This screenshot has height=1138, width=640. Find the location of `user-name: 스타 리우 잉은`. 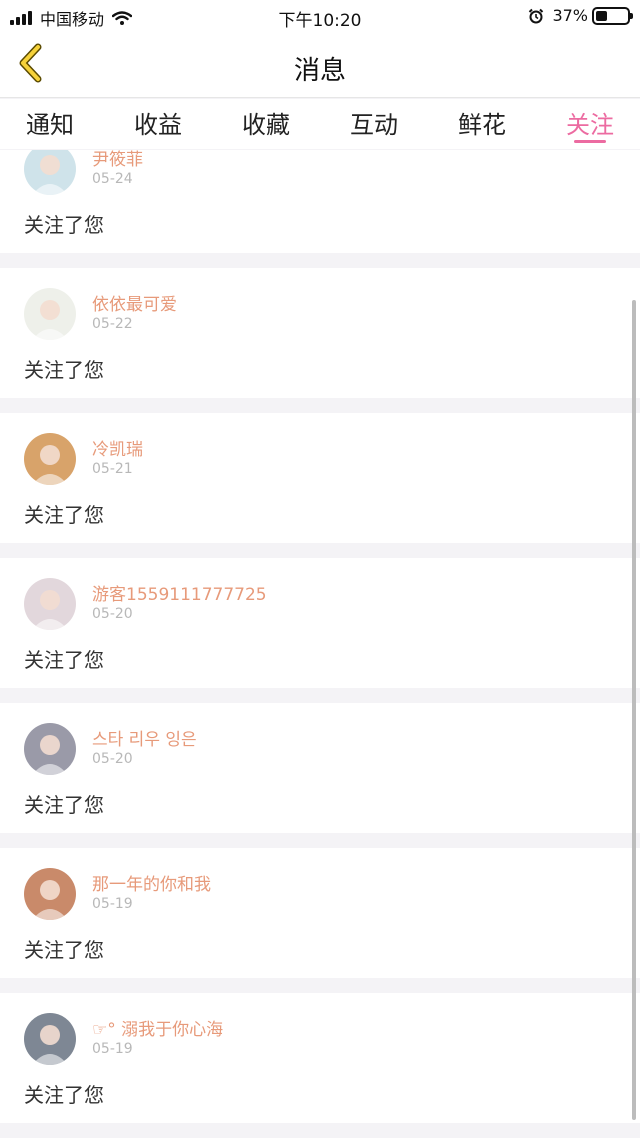

user-name: 스타 리우 잉은 is located at coordinates (144, 737).